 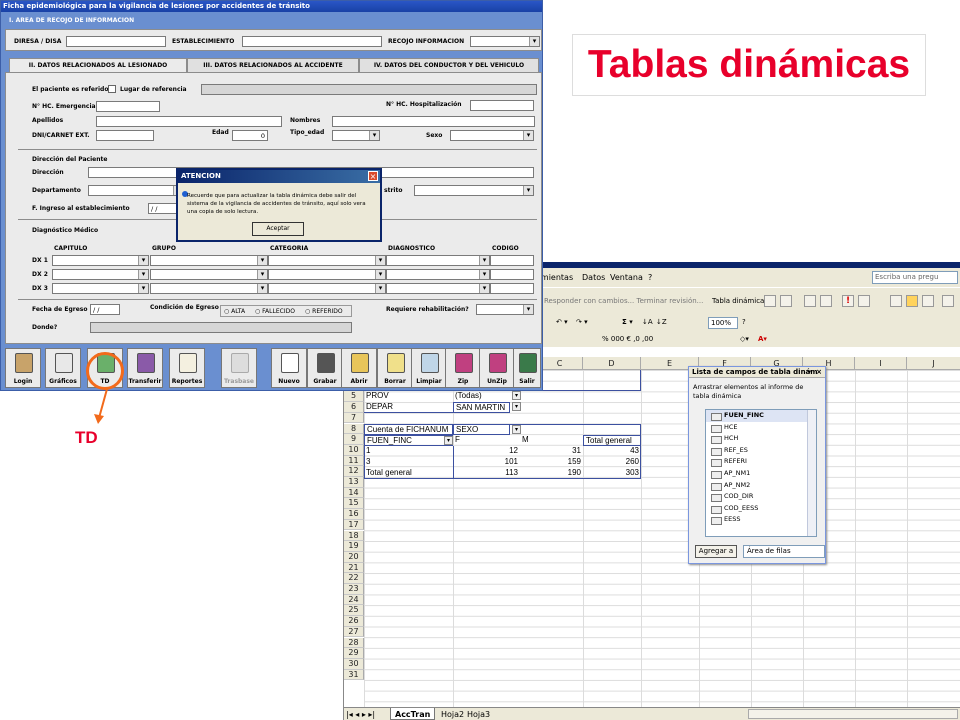 I want to click on field-item: REF_ES, so click(x=761, y=451).